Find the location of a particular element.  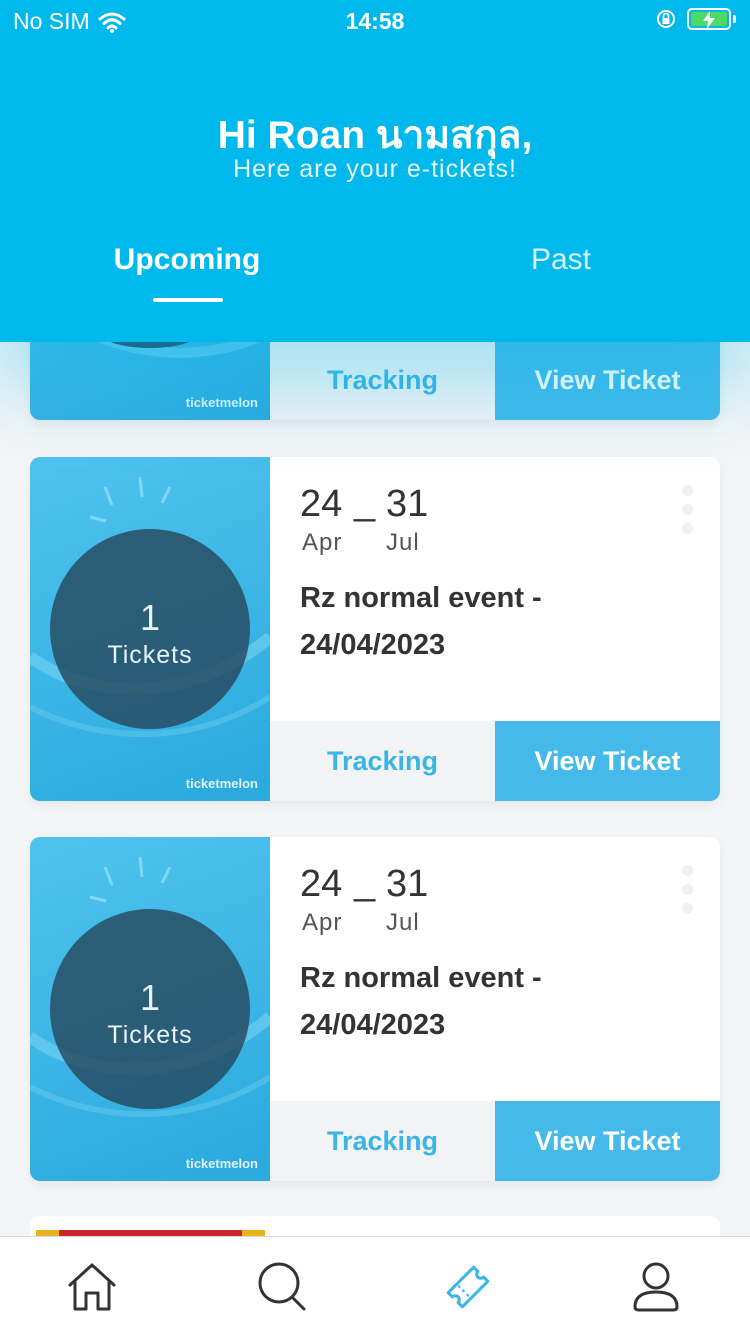

status-indicators is located at coordinates (695, 19).